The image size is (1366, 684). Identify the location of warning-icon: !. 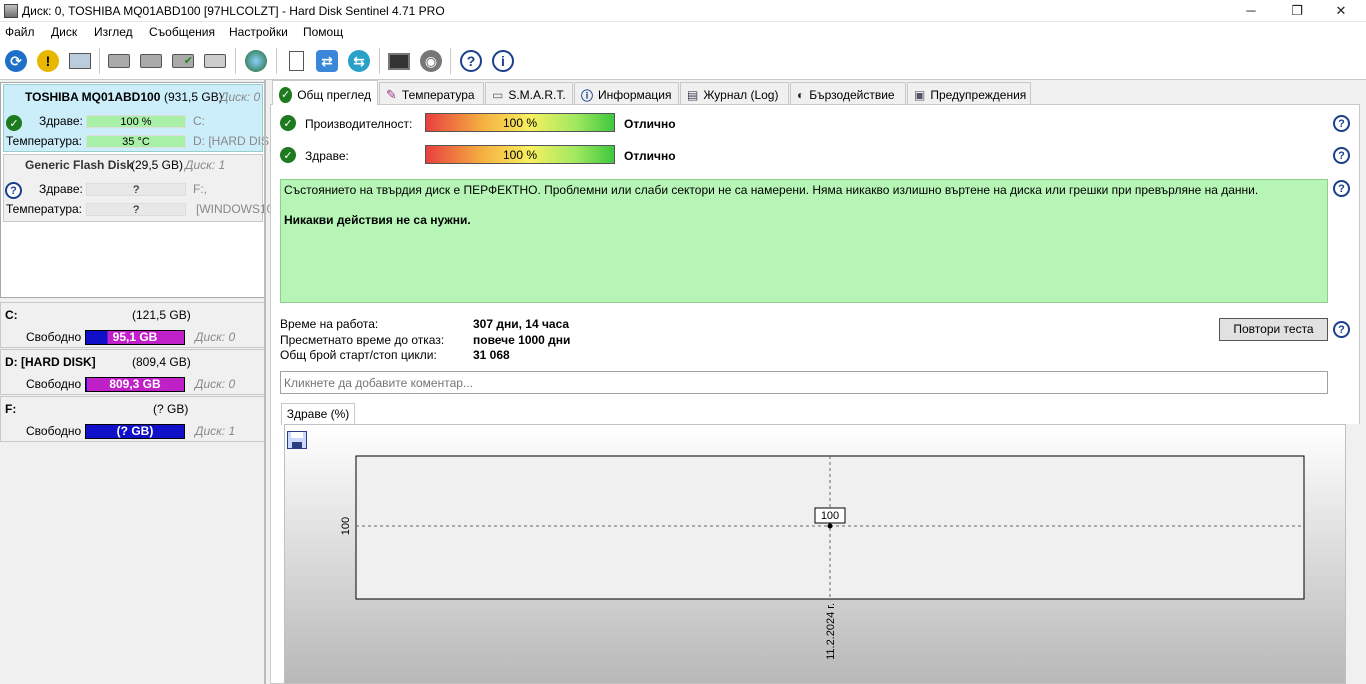
(48, 61).